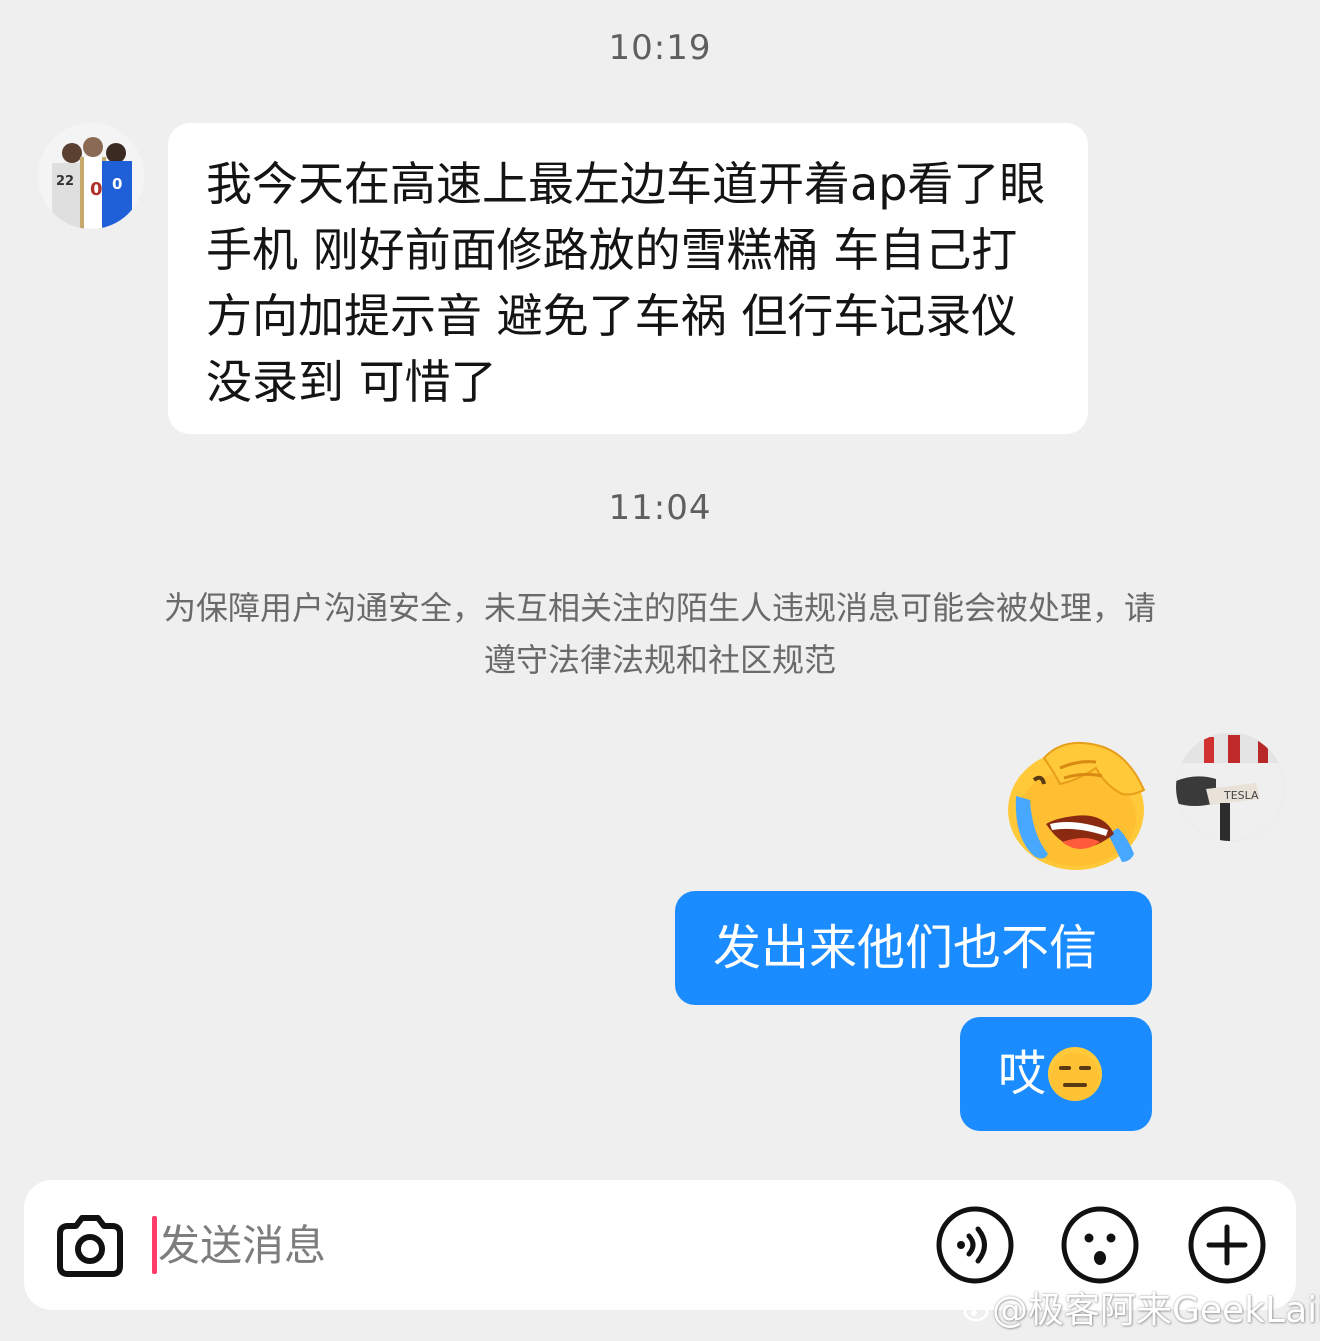 This screenshot has width=1320, height=1341. What do you see at coordinates (1156, 1310) in the screenshot?
I see `watermark-text: @极客阿来GeekLaii` at bounding box center [1156, 1310].